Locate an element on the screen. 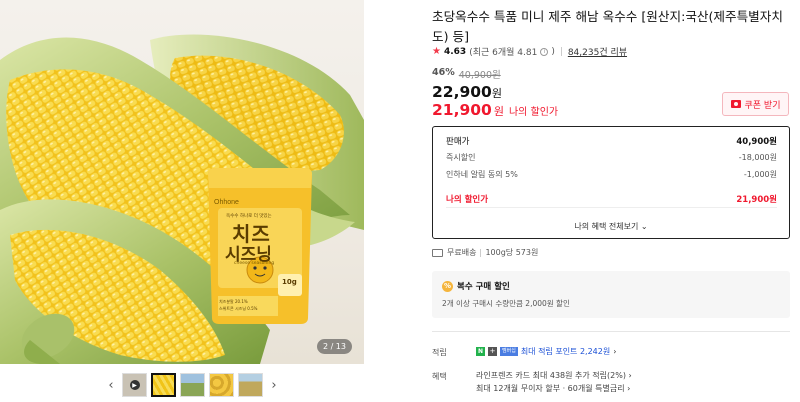 Image resolution: width=800 pixels, height=402 pixels. sale-price-row: 22,900원 is located at coordinates (467, 92).